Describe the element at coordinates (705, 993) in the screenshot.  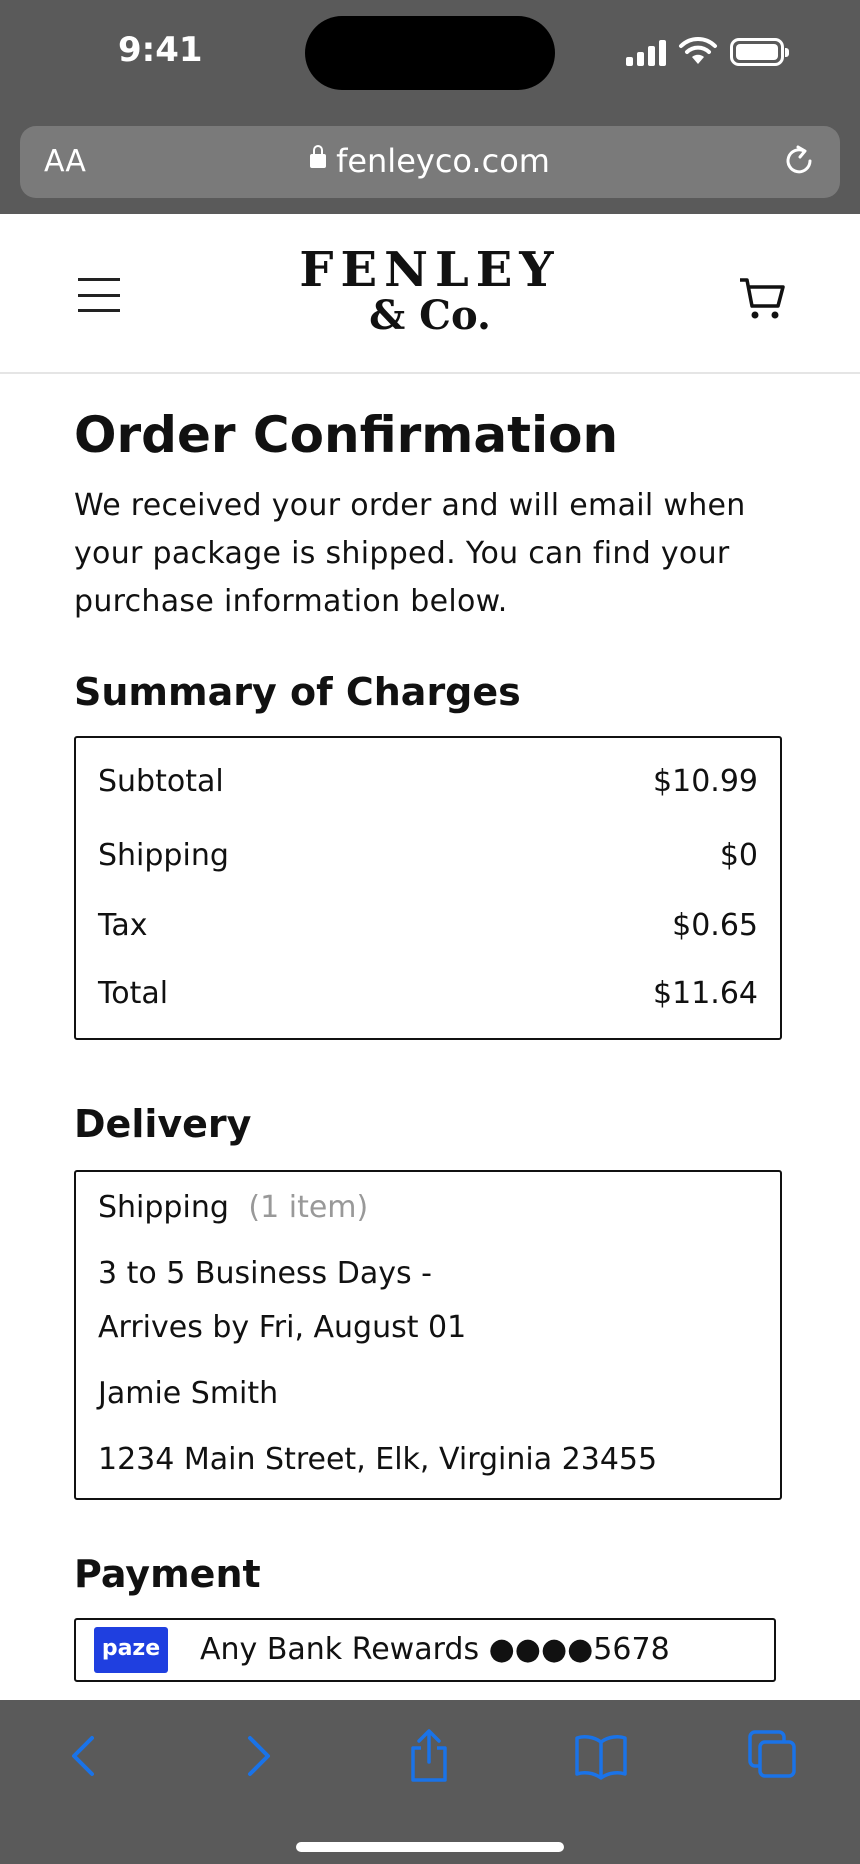
I see `charge-value: $11.64` at that location.